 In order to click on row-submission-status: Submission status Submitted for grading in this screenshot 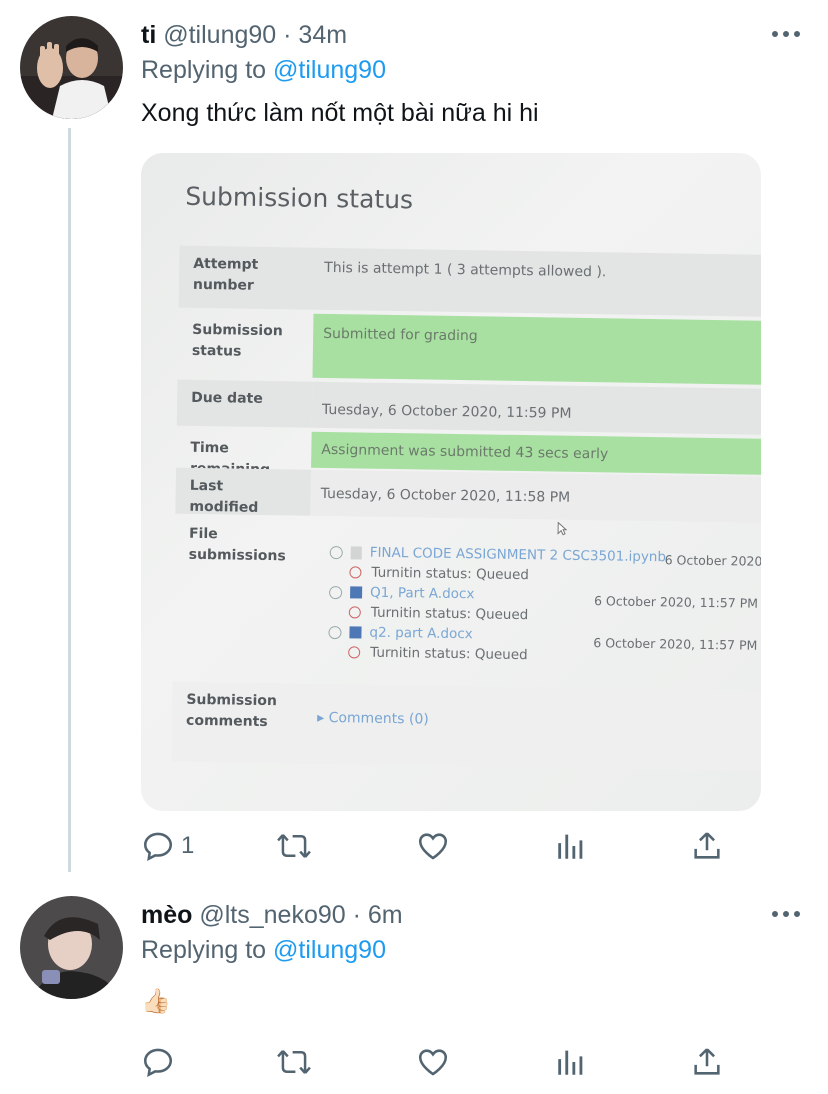, I will do `click(469, 349)`.